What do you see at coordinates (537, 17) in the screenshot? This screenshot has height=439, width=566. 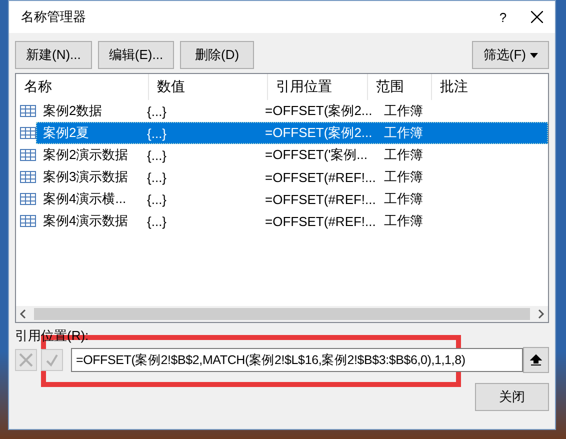 I see `close-icon` at bounding box center [537, 17].